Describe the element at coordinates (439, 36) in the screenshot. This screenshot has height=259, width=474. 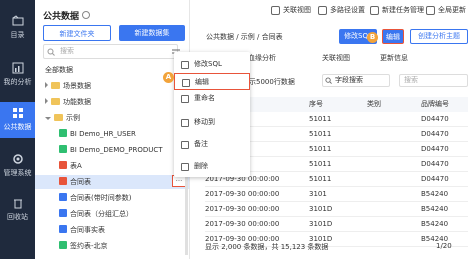
I see `create-theme-button: 创建分析主题` at that location.